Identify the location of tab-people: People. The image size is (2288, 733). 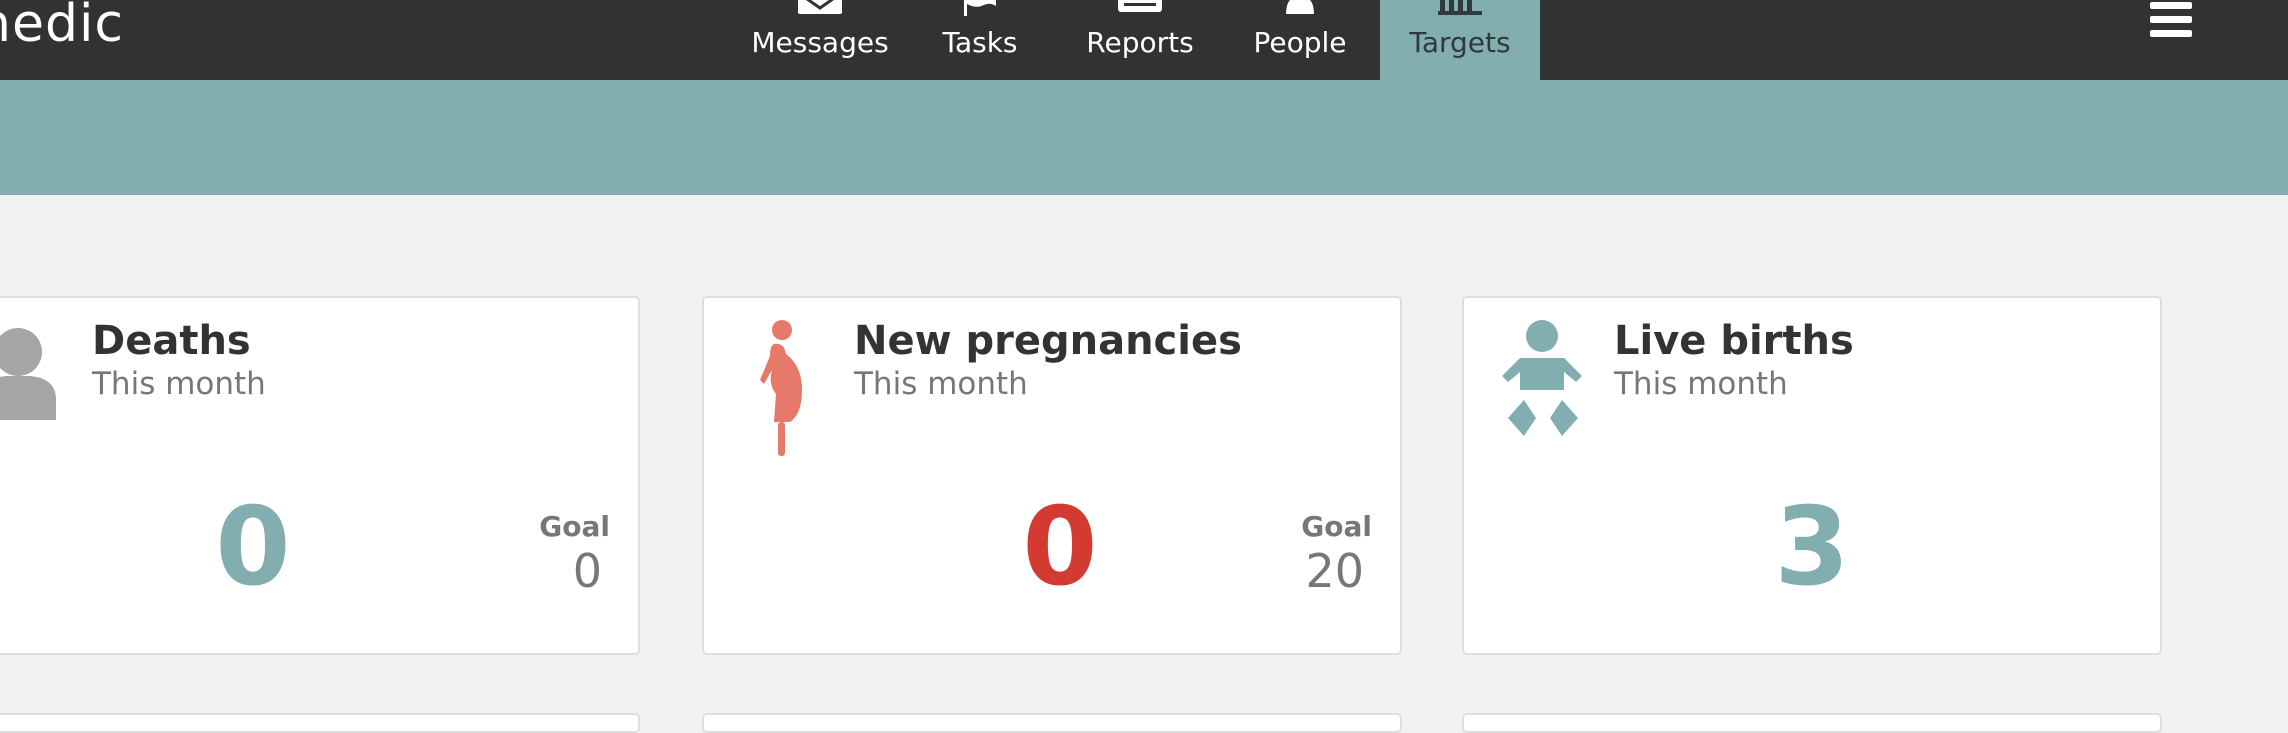
(1300, 40).